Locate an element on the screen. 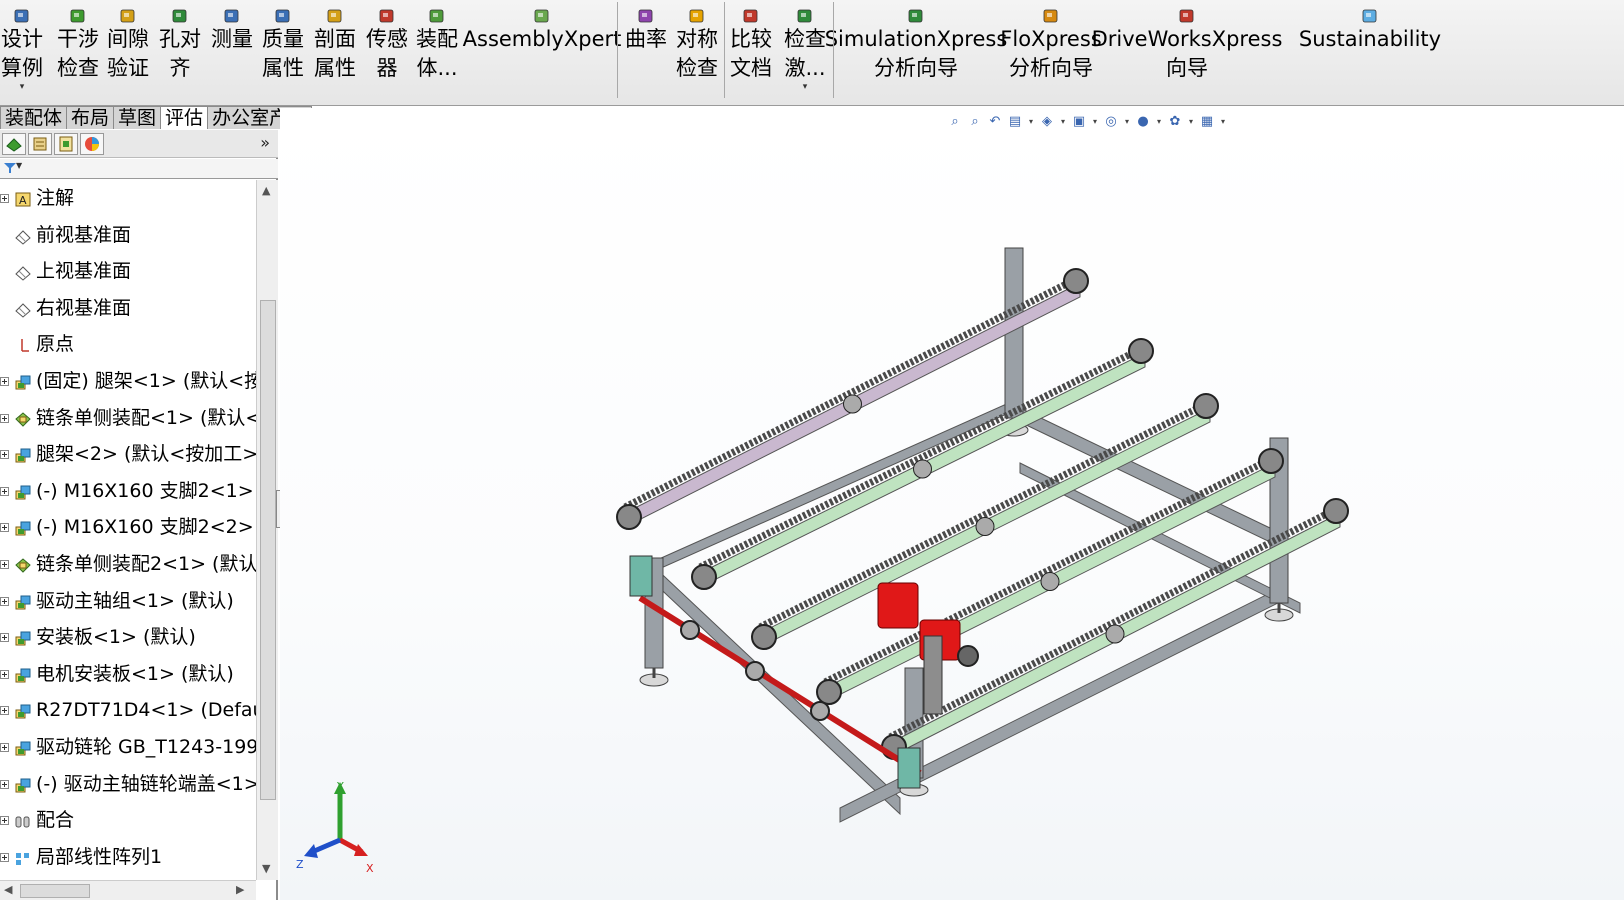  tree-node: 驱动主轴组<1> (默认) is located at coordinates (128, 601).